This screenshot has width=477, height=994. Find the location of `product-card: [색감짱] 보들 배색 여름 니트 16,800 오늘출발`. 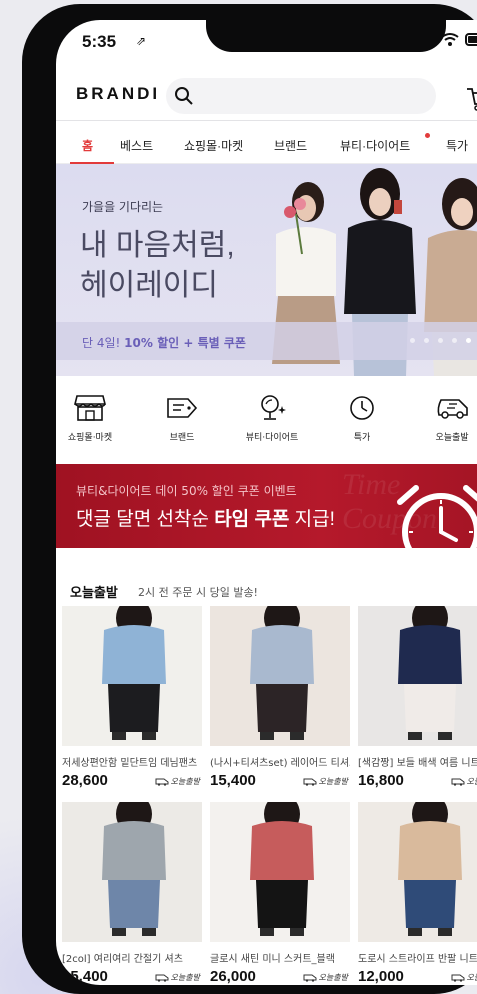

product-card: [색감짱] 보들 배색 여름 니트 16,800 오늘출발 is located at coordinates (417, 697).